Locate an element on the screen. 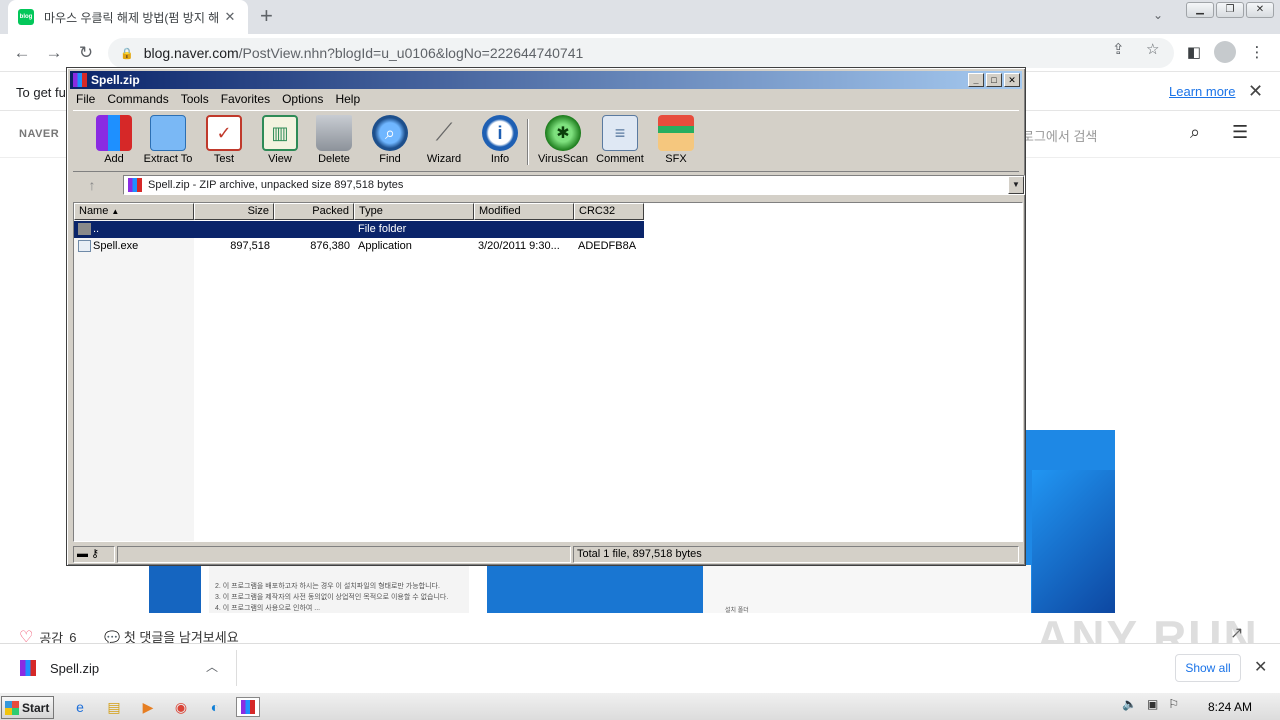 This screenshot has width=1280, height=720. column-header-crc32: CRC32 is located at coordinates (609, 211).